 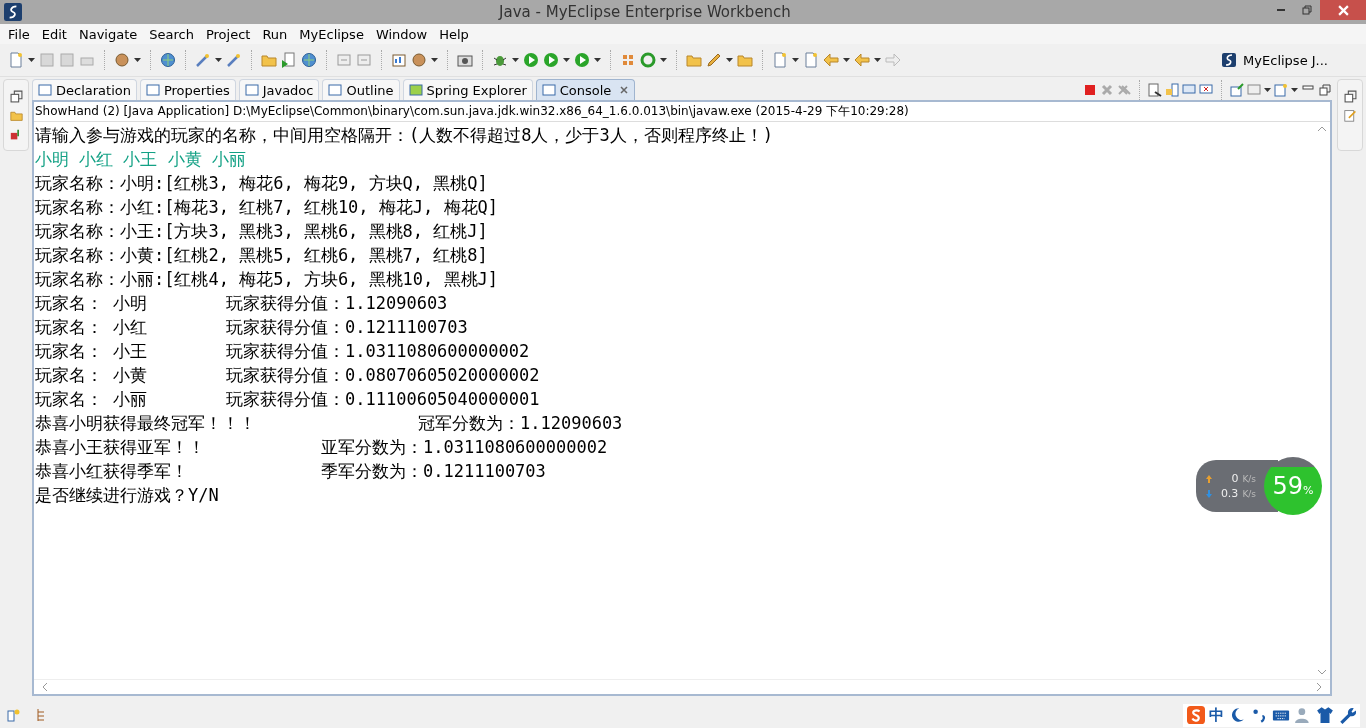 What do you see at coordinates (1350, 115) in the screenshot?
I see `pencil-icon` at bounding box center [1350, 115].